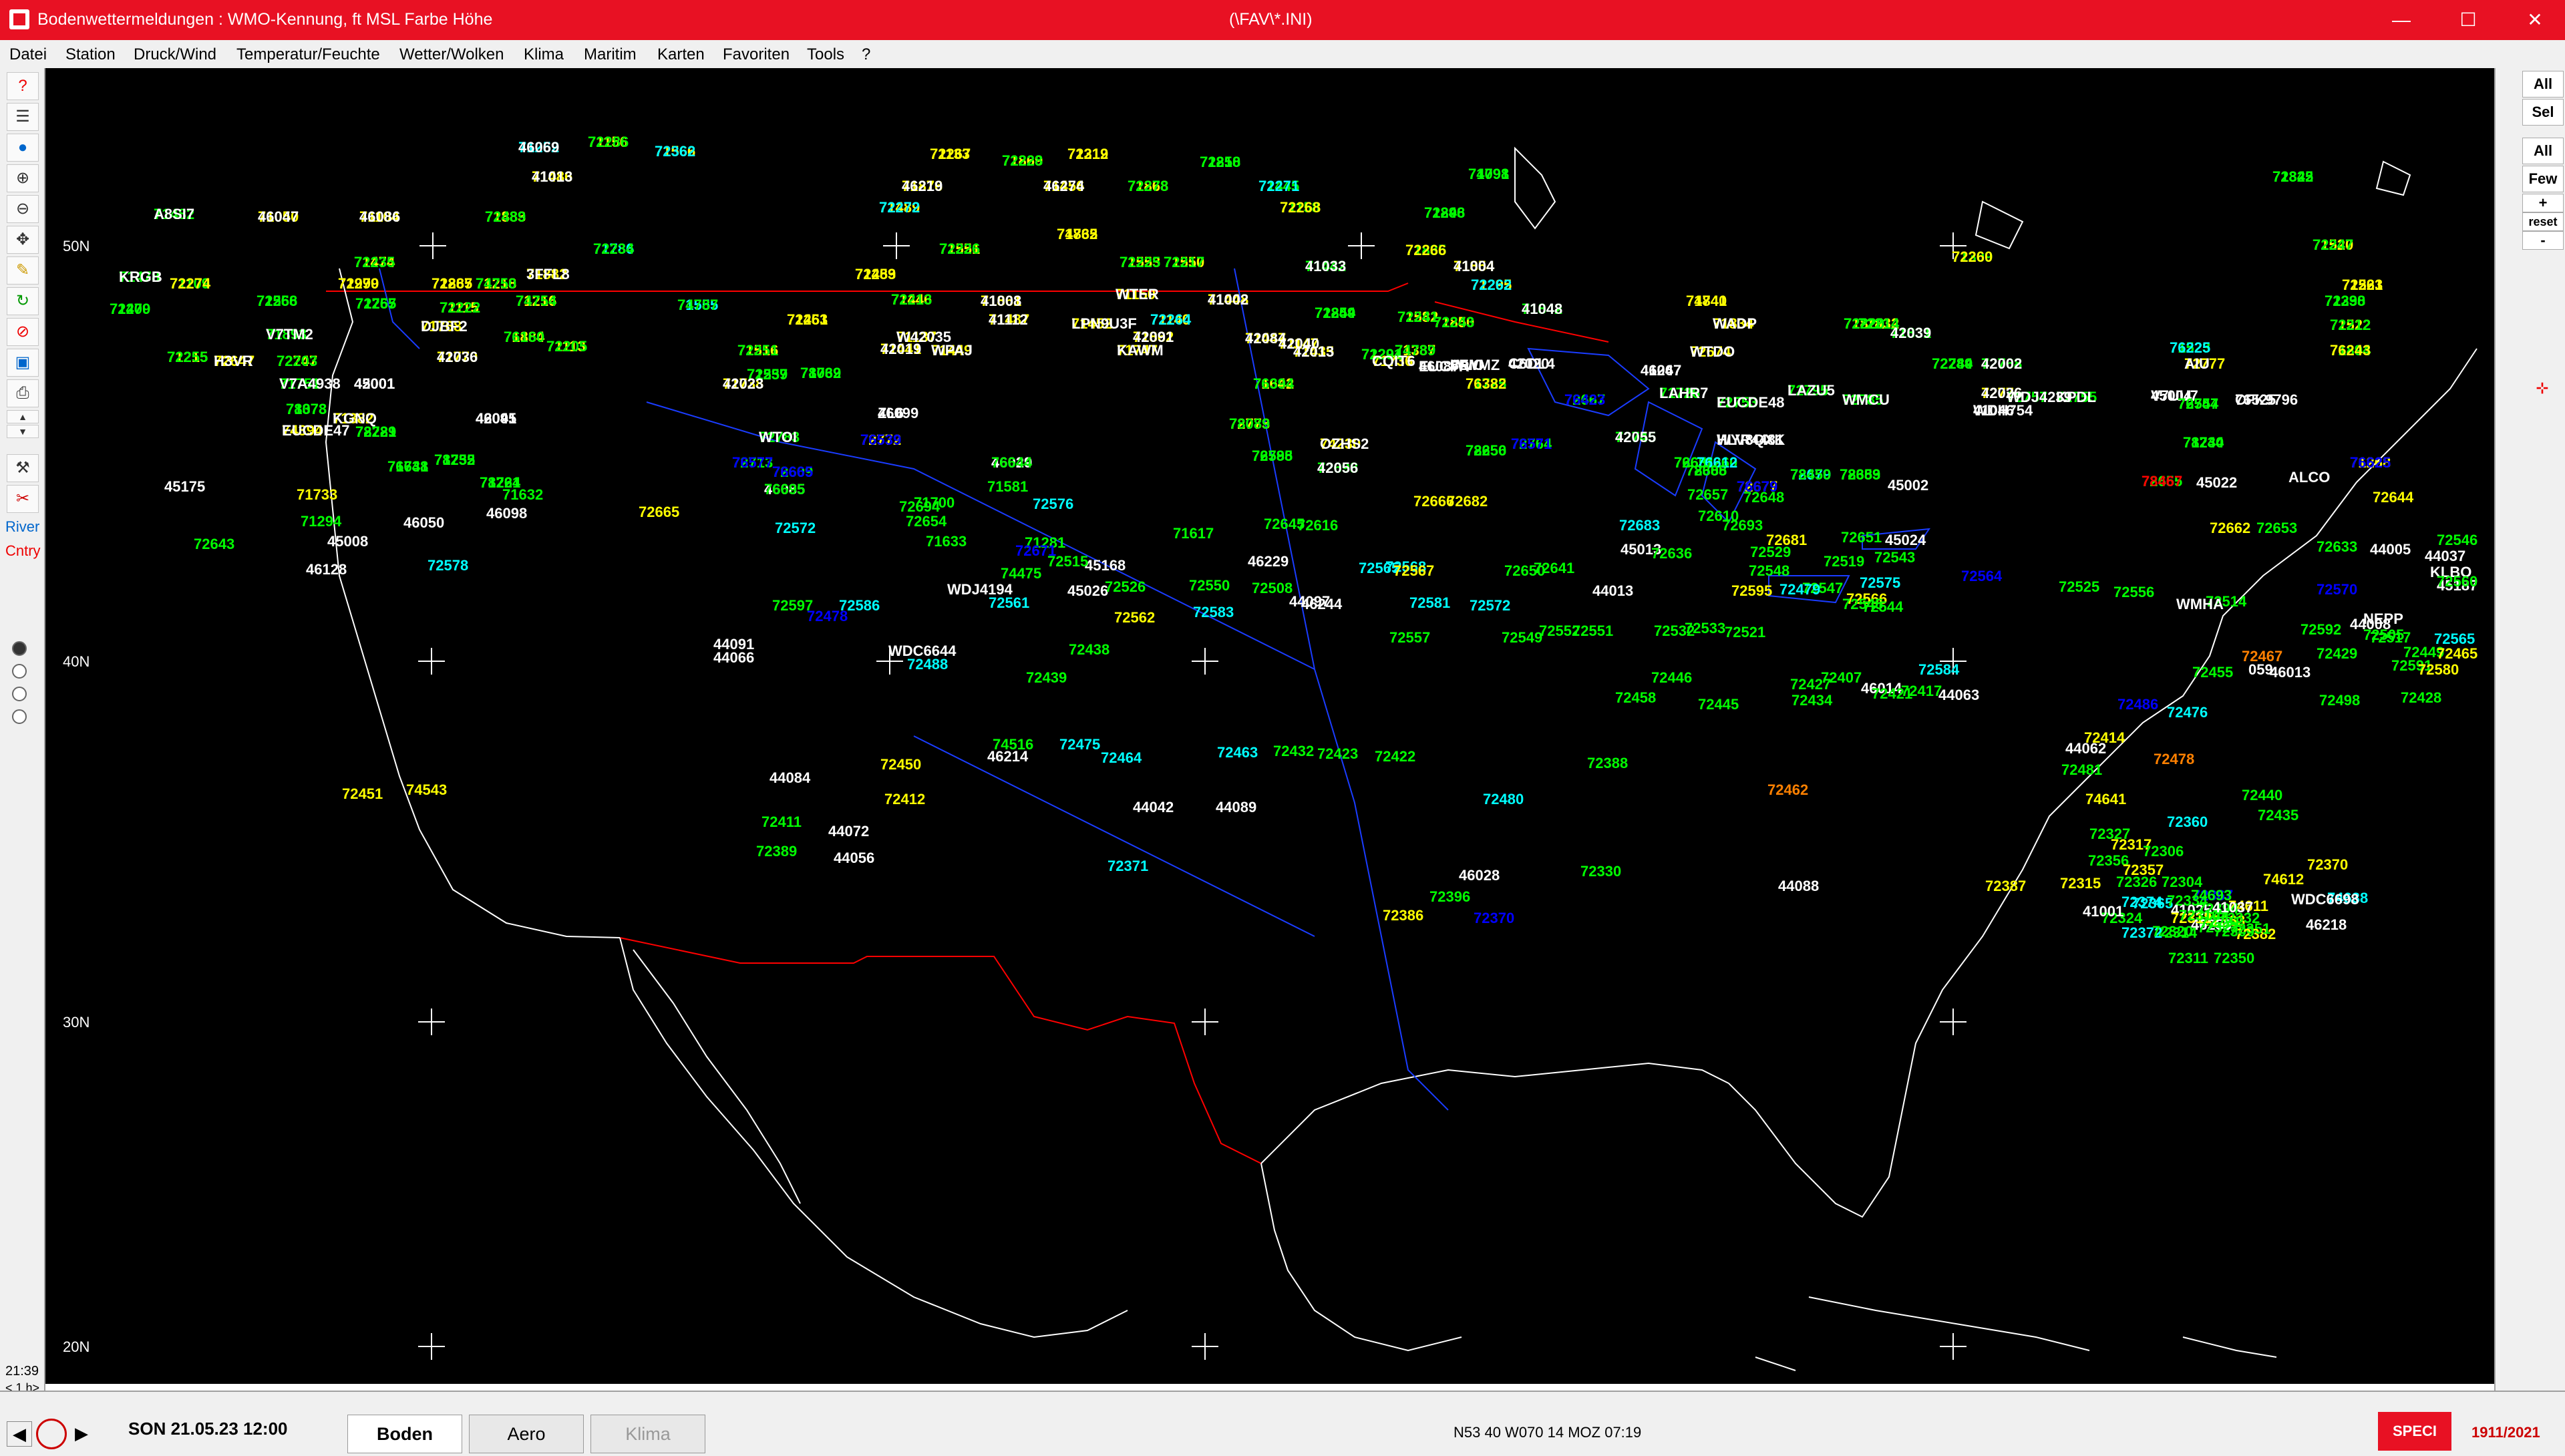 The height and width of the screenshot is (1456, 2565). Describe the element at coordinates (2337, 654) in the screenshot. I see `station-label: 72429` at that location.